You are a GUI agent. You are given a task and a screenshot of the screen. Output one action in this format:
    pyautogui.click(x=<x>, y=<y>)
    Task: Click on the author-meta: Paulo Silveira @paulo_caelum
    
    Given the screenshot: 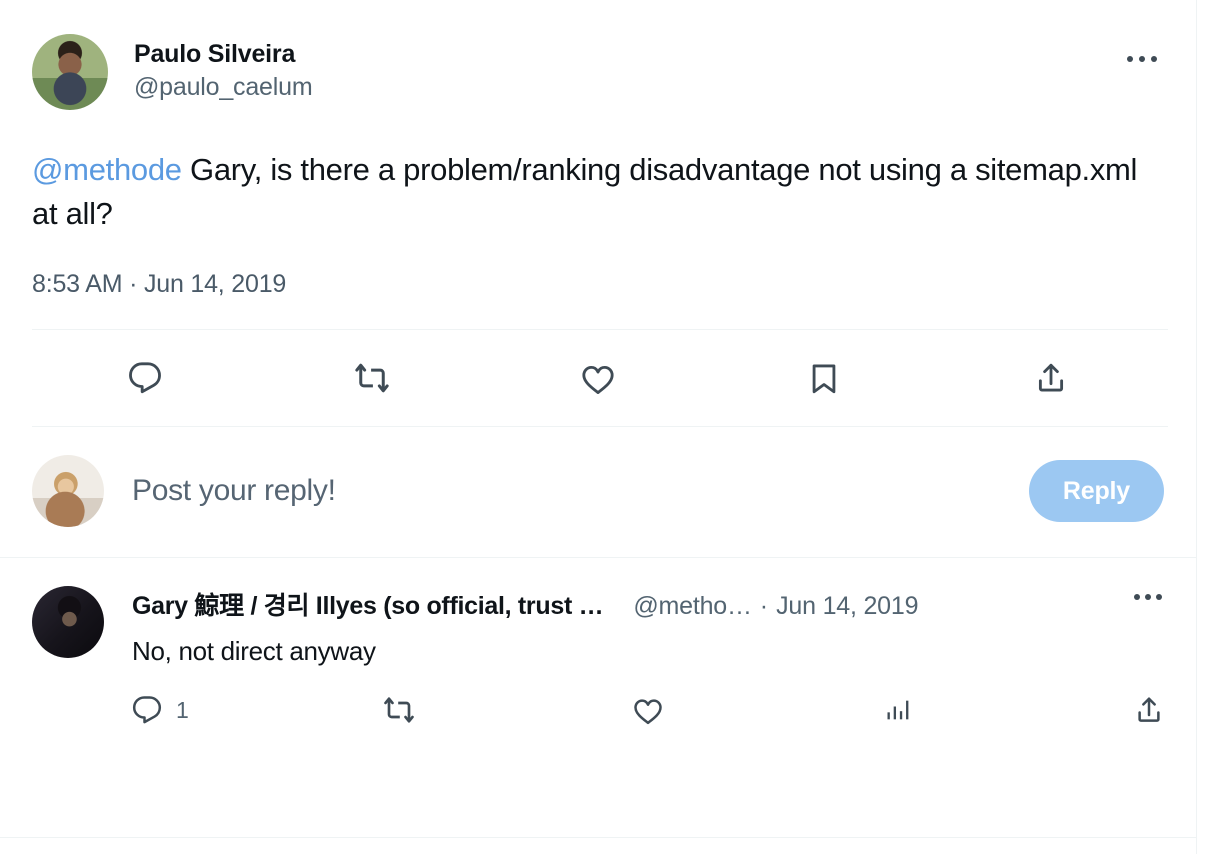 What is the action you would take?
    pyautogui.click(x=223, y=69)
    